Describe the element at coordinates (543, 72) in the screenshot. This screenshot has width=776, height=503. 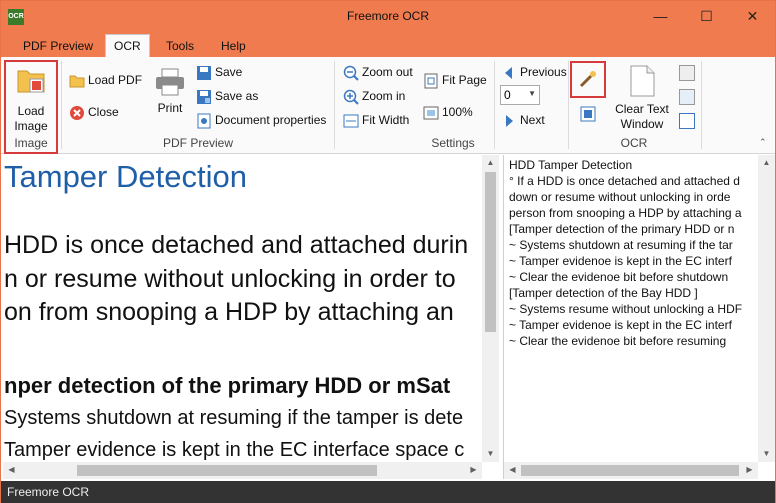
I see `previous-label: Previous` at that location.